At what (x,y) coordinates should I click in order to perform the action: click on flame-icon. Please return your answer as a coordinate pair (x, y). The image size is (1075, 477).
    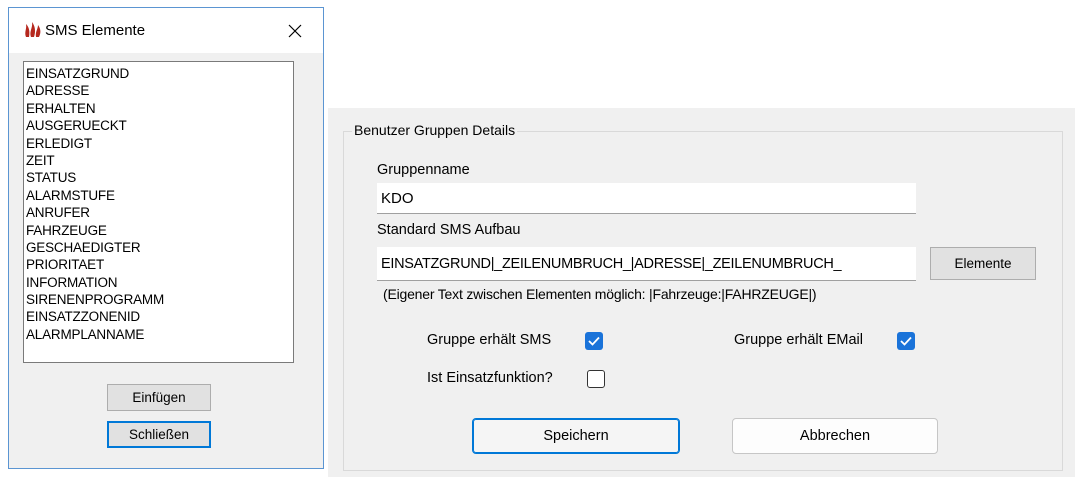
    Looking at the image, I should click on (33, 30).